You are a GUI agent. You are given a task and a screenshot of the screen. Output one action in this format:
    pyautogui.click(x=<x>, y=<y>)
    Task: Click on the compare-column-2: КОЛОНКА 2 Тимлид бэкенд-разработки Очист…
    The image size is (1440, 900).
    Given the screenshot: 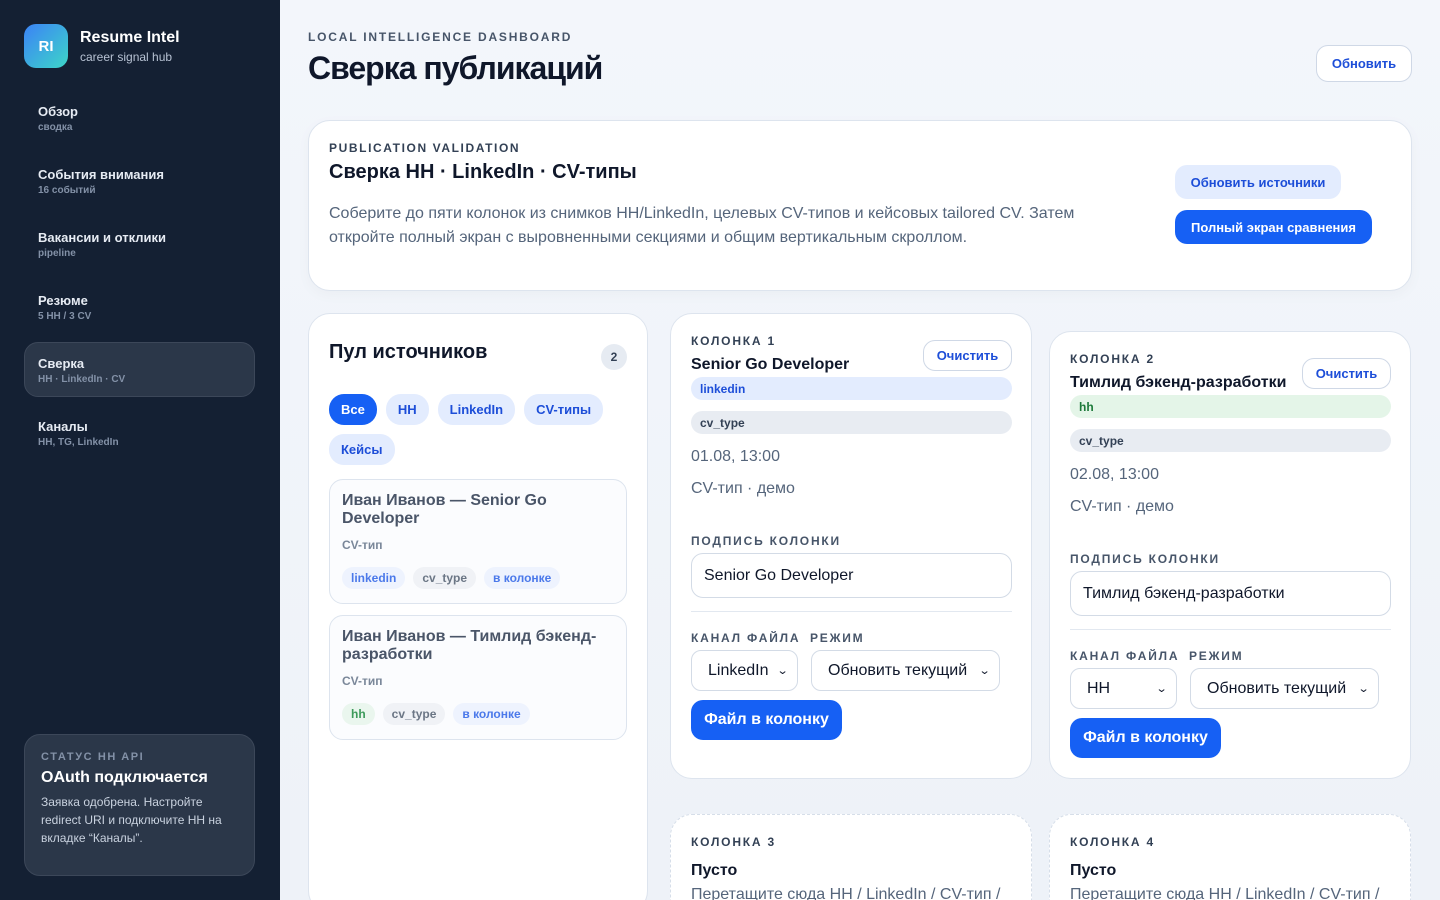 What is the action you would take?
    pyautogui.click(x=1230, y=555)
    